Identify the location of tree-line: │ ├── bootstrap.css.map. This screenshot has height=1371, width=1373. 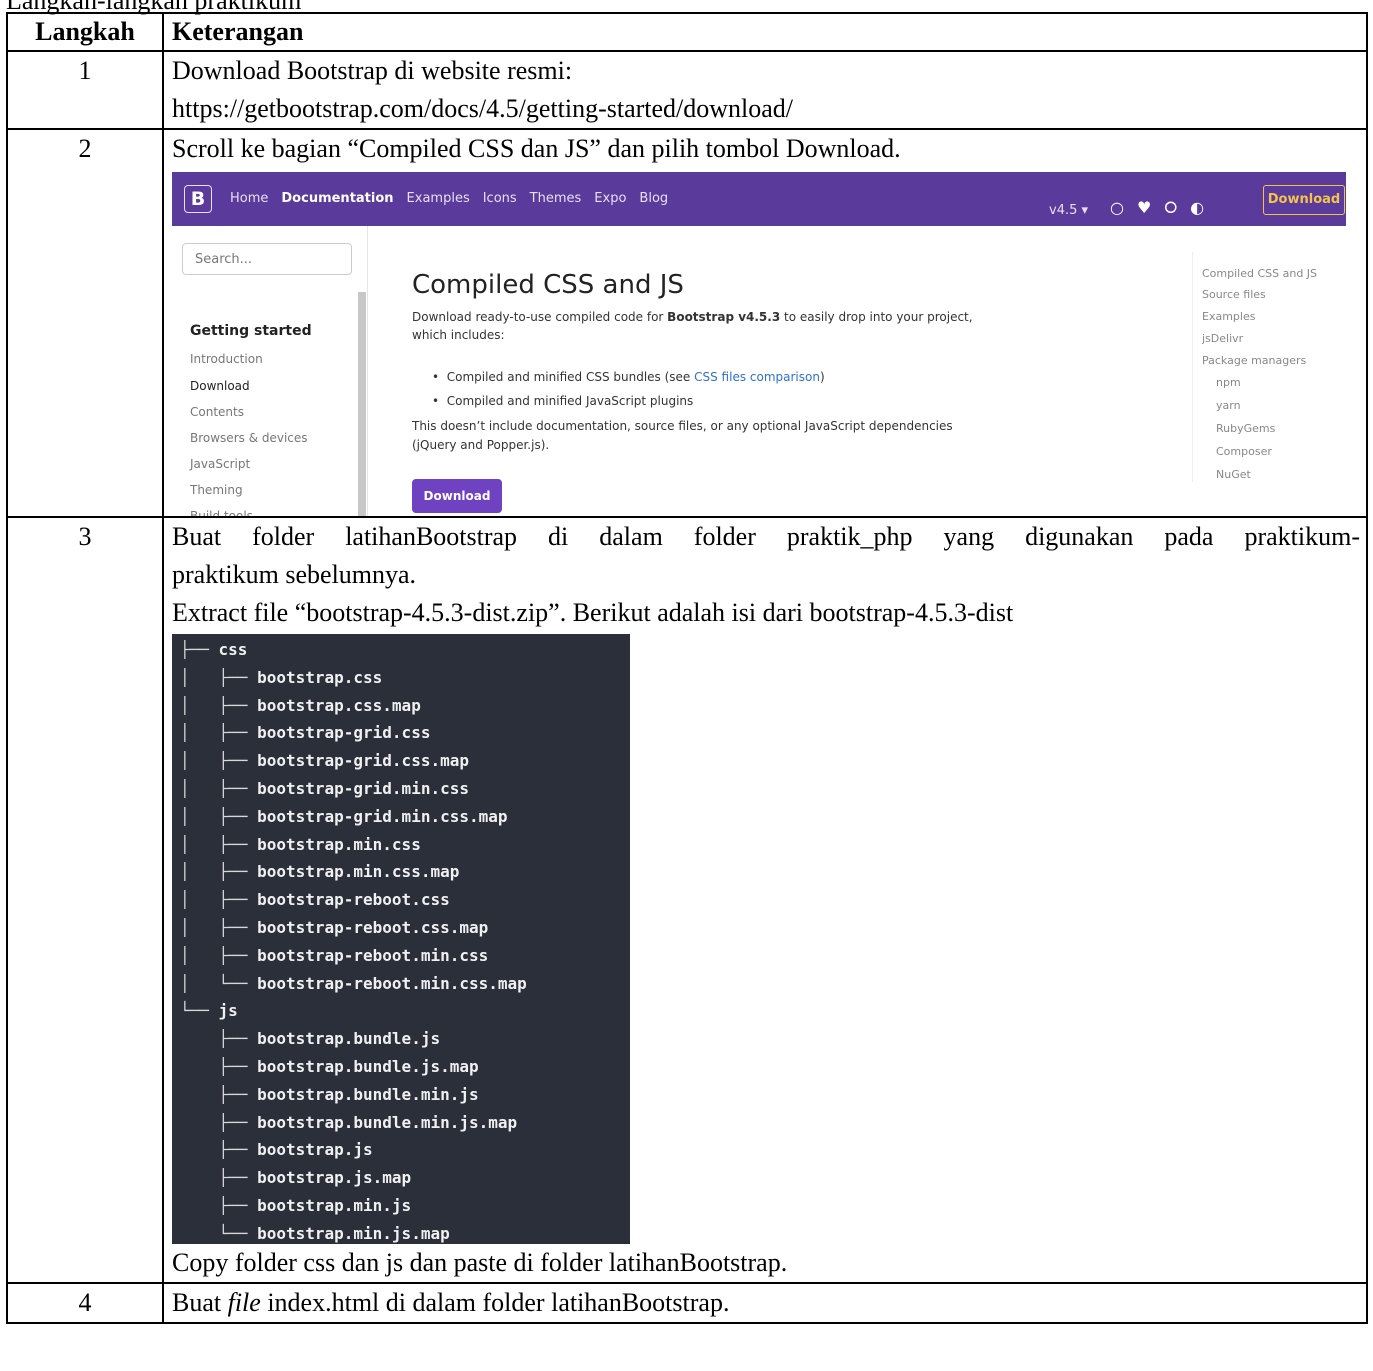
(401, 706).